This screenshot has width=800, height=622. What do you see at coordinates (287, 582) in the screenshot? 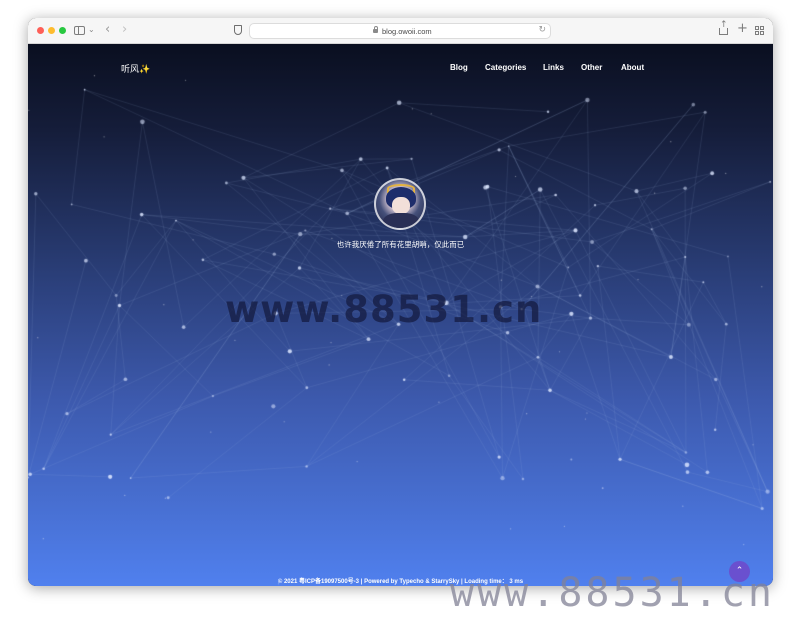
I see `footer-copyright: © 2021` at bounding box center [287, 582].